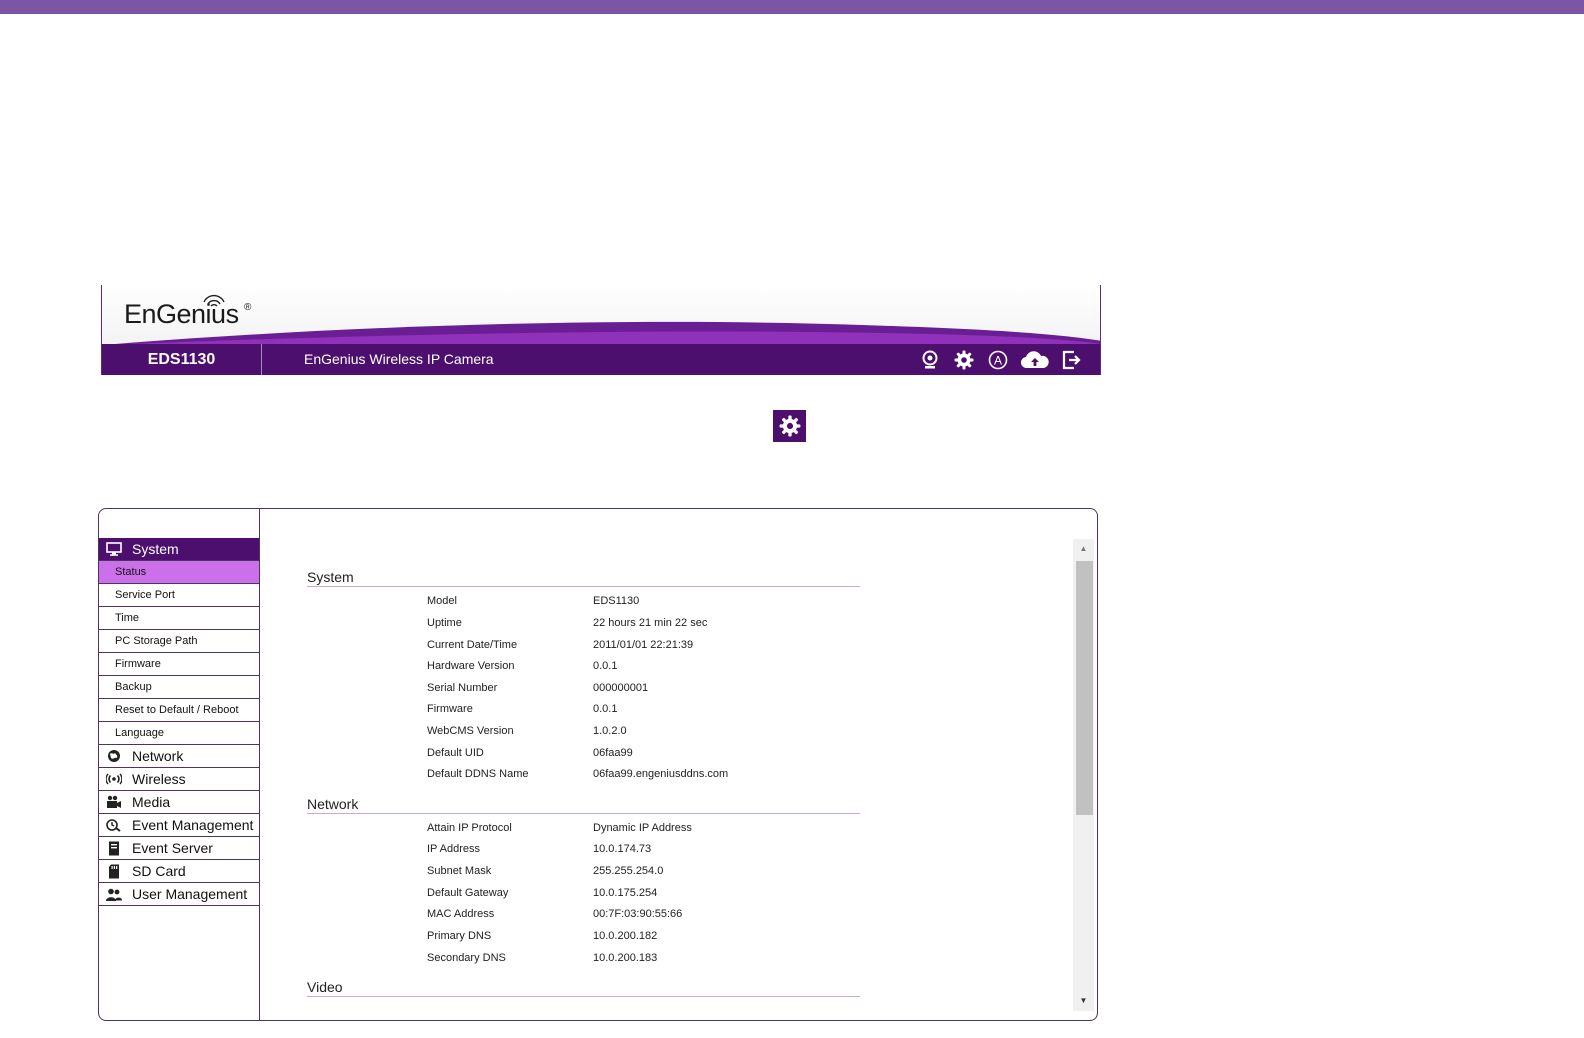 The height and width of the screenshot is (1038, 1584). I want to click on sidebar-group-network: Network, so click(179, 756).